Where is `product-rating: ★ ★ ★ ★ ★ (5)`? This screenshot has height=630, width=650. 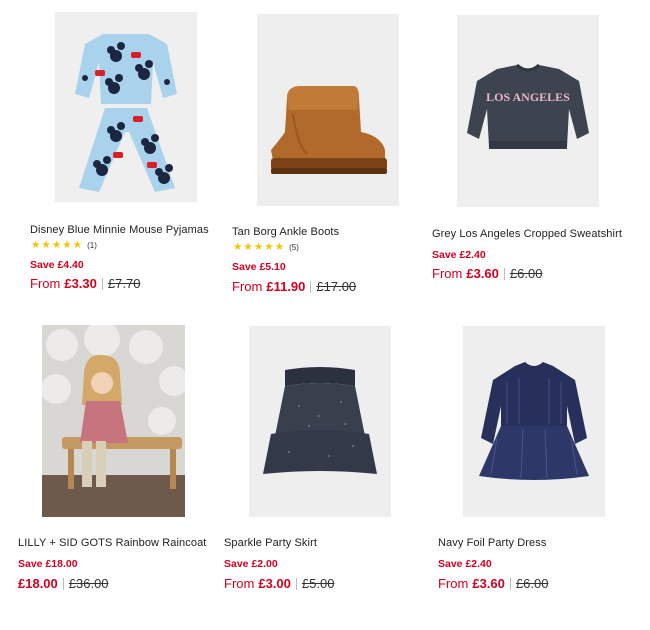 product-rating: ★ ★ ★ ★ ★ (5) is located at coordinates (266, 247).